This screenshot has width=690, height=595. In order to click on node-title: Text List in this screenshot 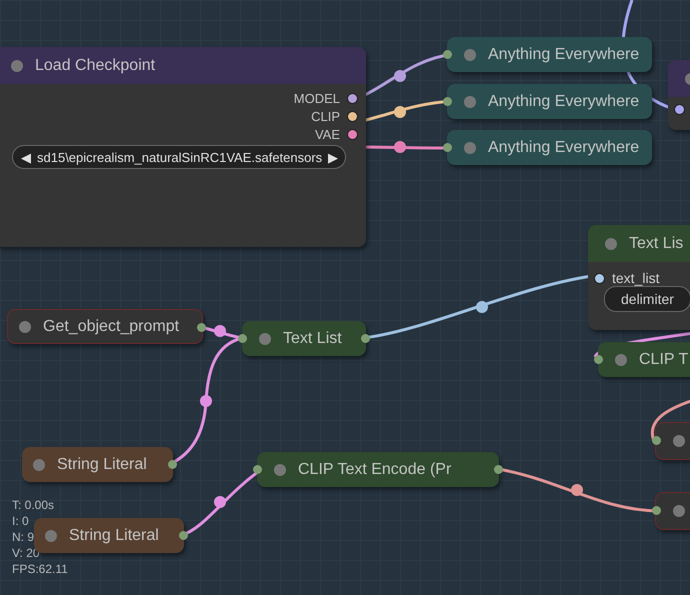, I will do `click(312, 339)`.